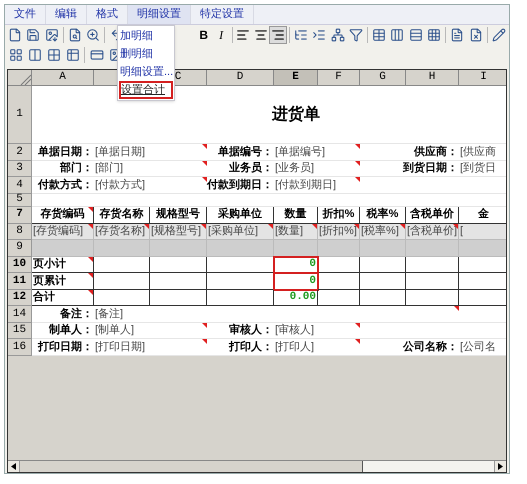 The height and width of the screenshot is (484, 527). Describe the element at coordinates (430, 347) in the screenshot. I see `field-label: 公司名称：` at that location.